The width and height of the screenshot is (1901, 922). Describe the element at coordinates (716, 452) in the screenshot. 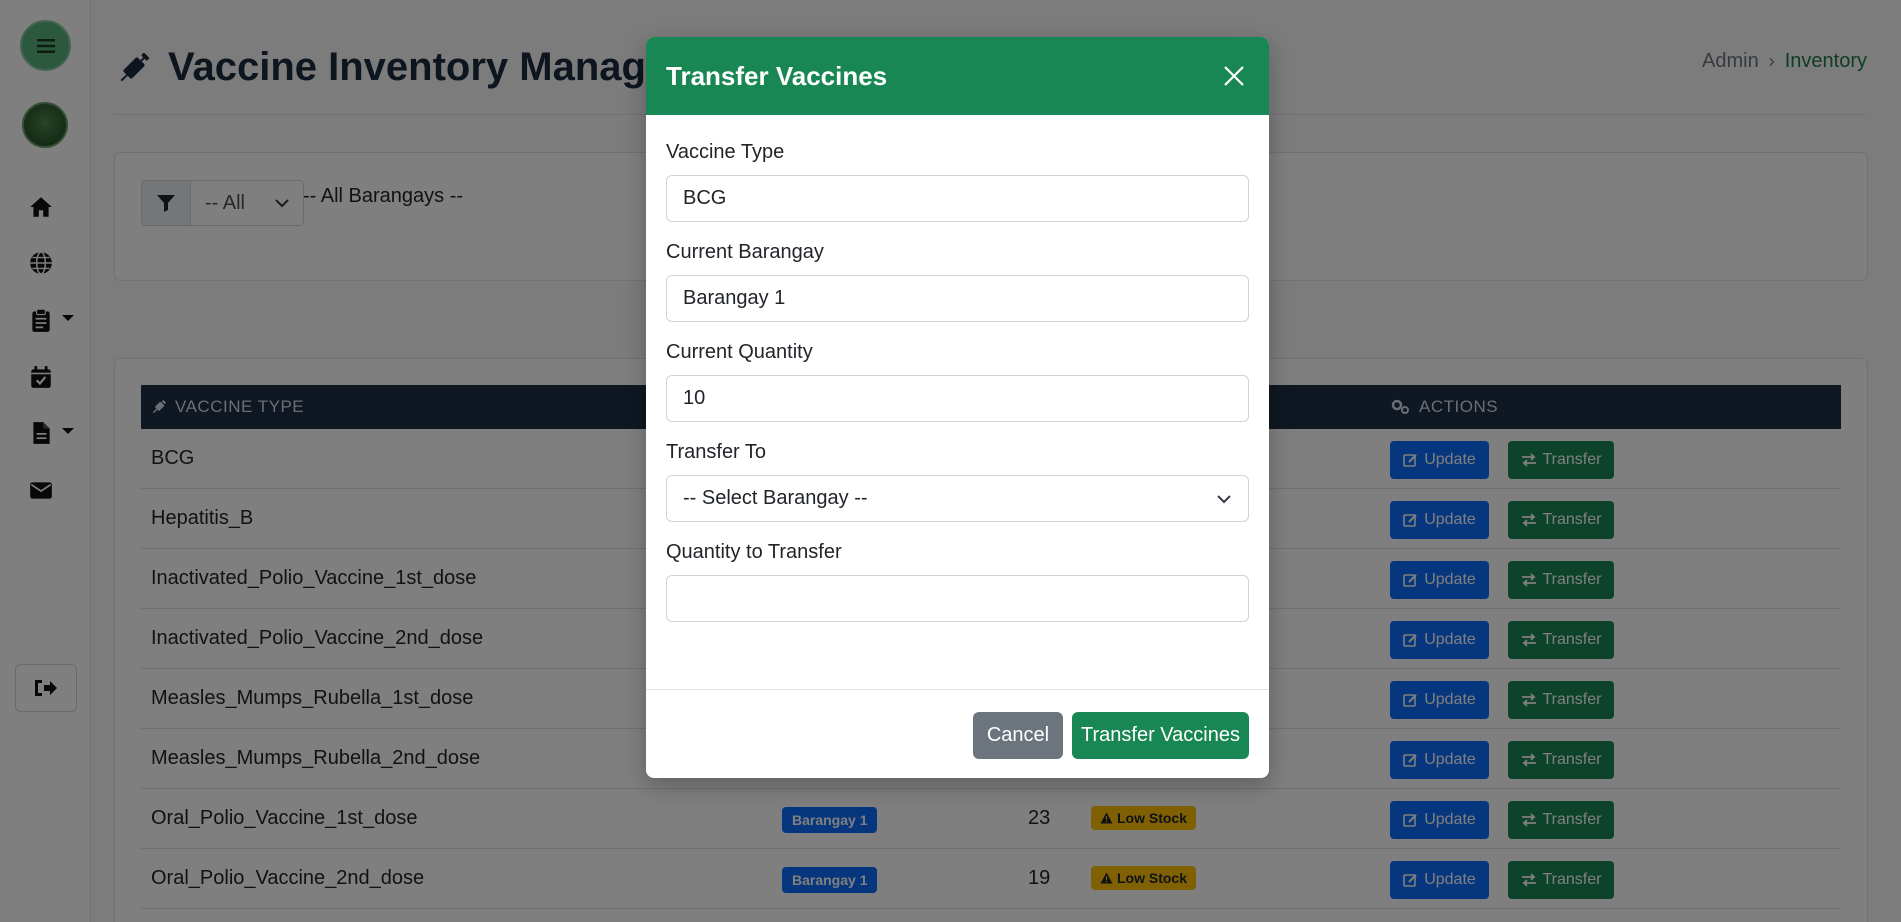

I see `transfer-to-label: Transfer To` at that location.